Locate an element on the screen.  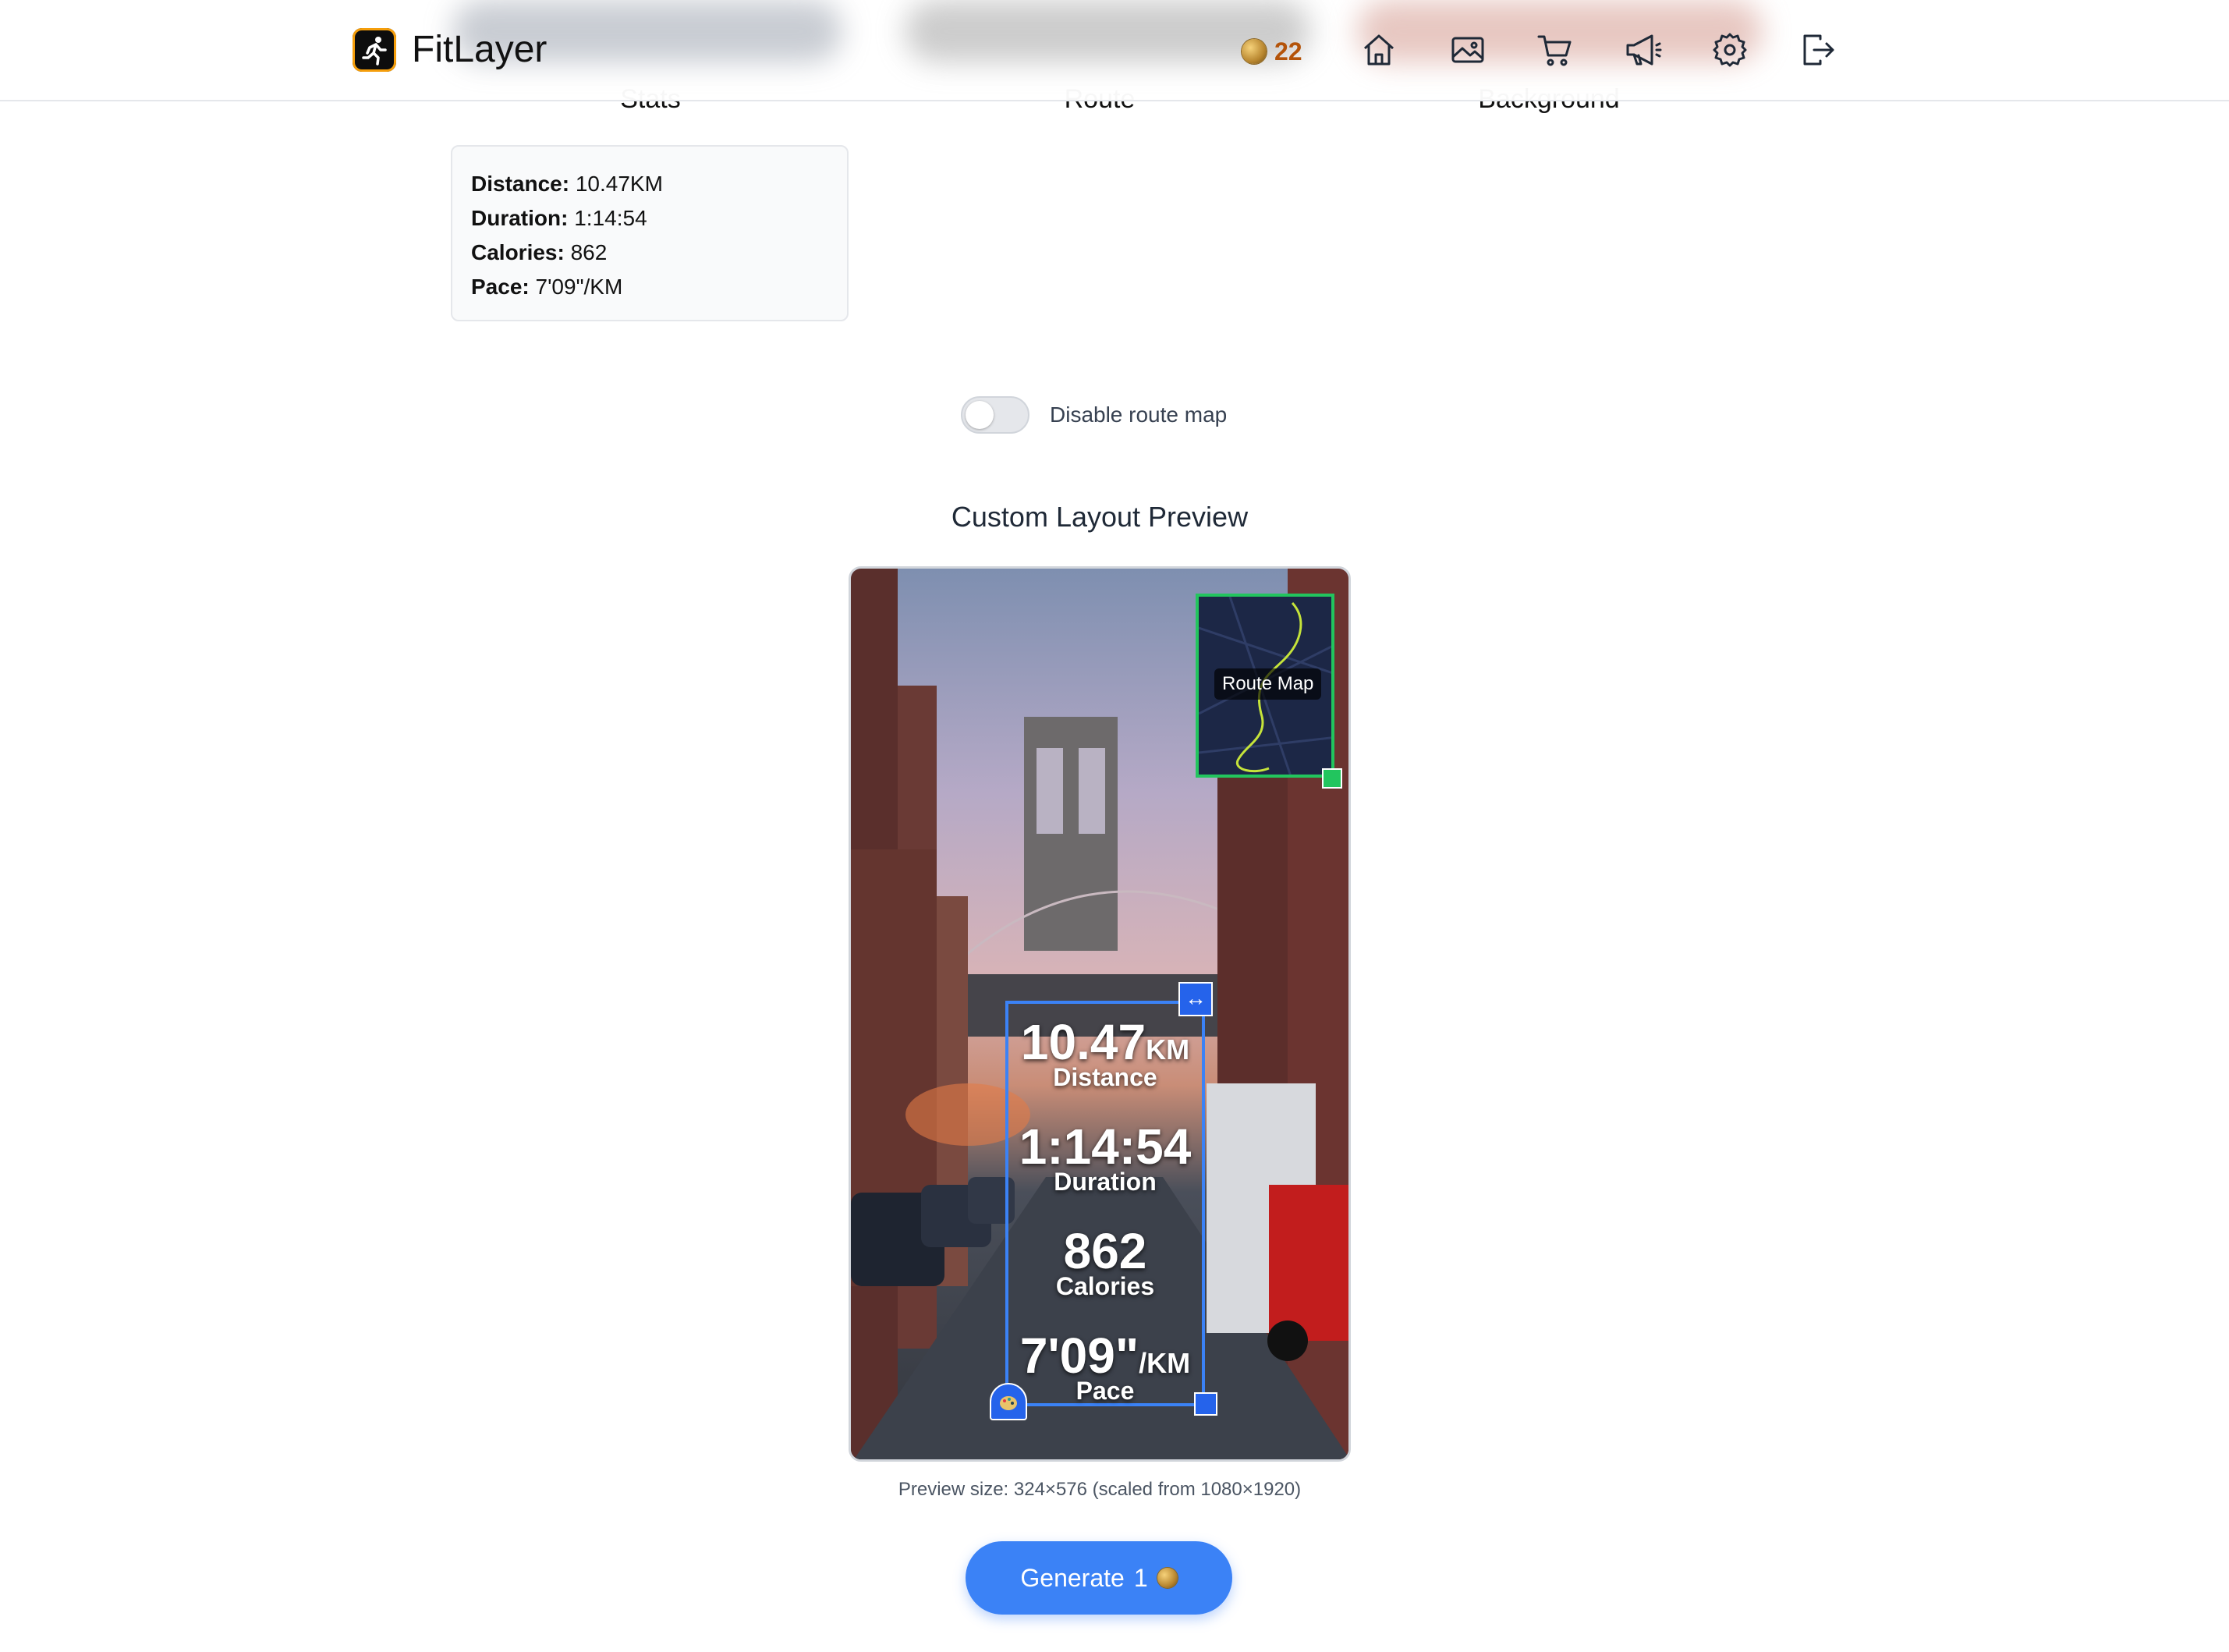
palette-icon is located at coordinates (1008, 1401).